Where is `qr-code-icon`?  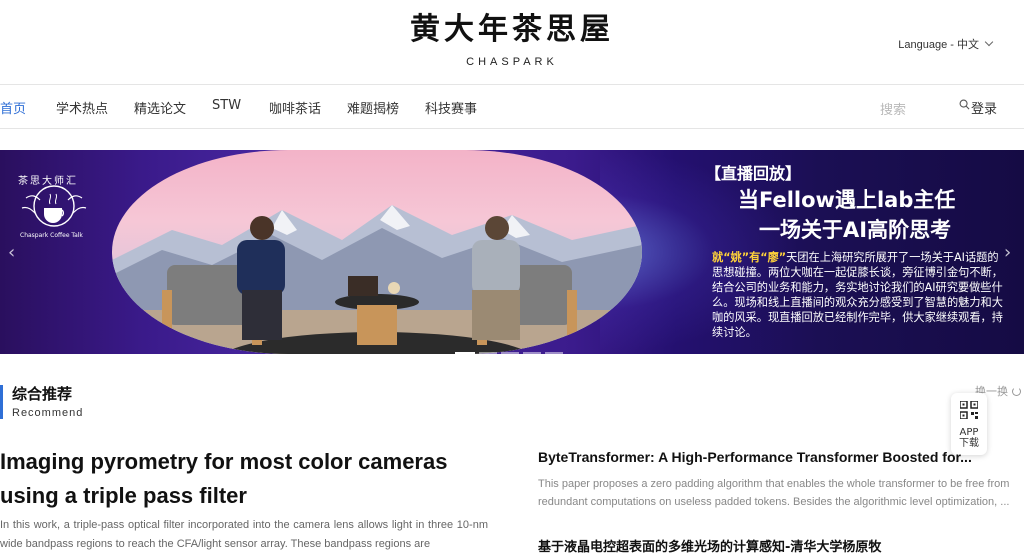 qr-code-icon is located at coordinates (969, 410).